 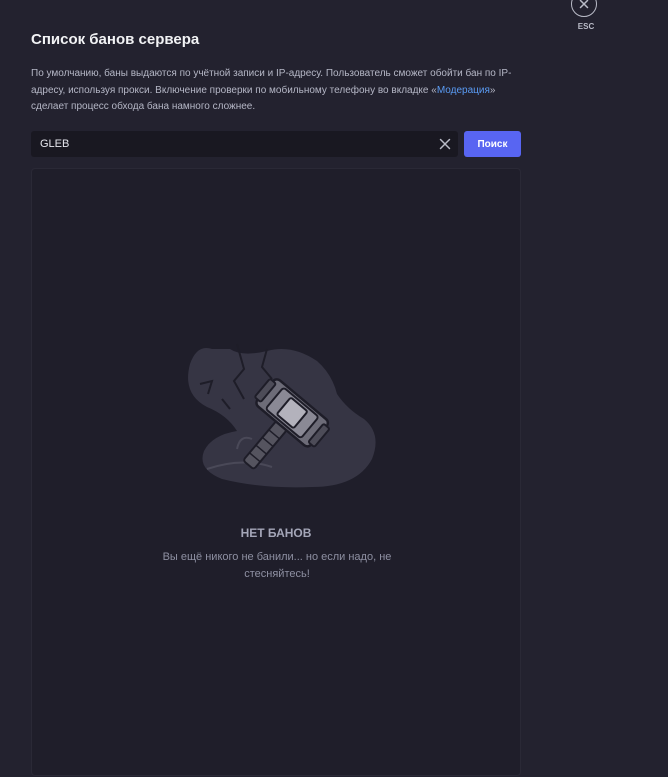 I want to click on esc-label: ESC, so click(x=586, y=26).